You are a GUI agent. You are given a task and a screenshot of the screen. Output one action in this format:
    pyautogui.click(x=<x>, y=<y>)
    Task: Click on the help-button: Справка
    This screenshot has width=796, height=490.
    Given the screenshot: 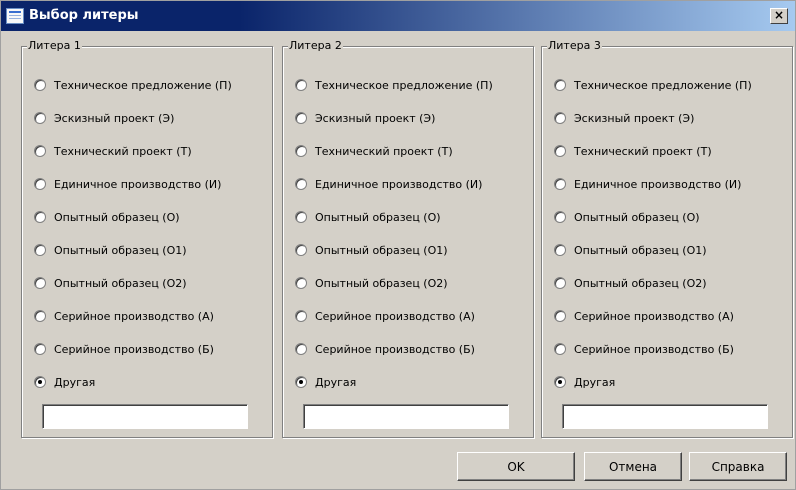 What is the action you would take?
    pyautogui.click(x=738, y=466)
    